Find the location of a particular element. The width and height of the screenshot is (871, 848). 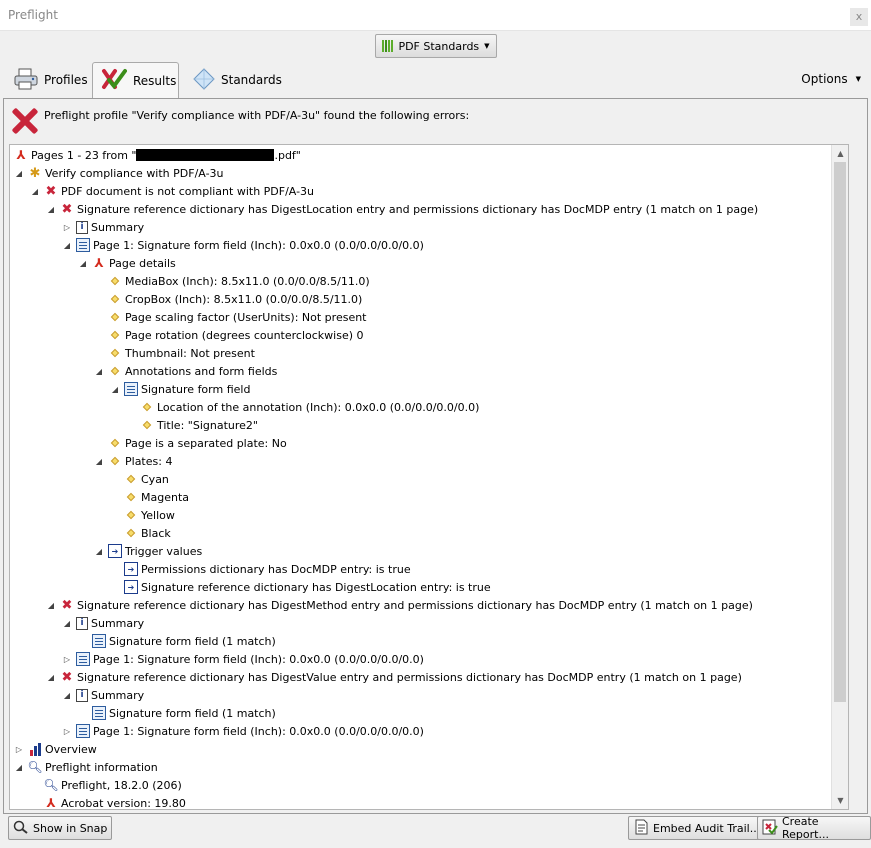

scroll-down-icon: ▼ is located at coordinates (840, 800).